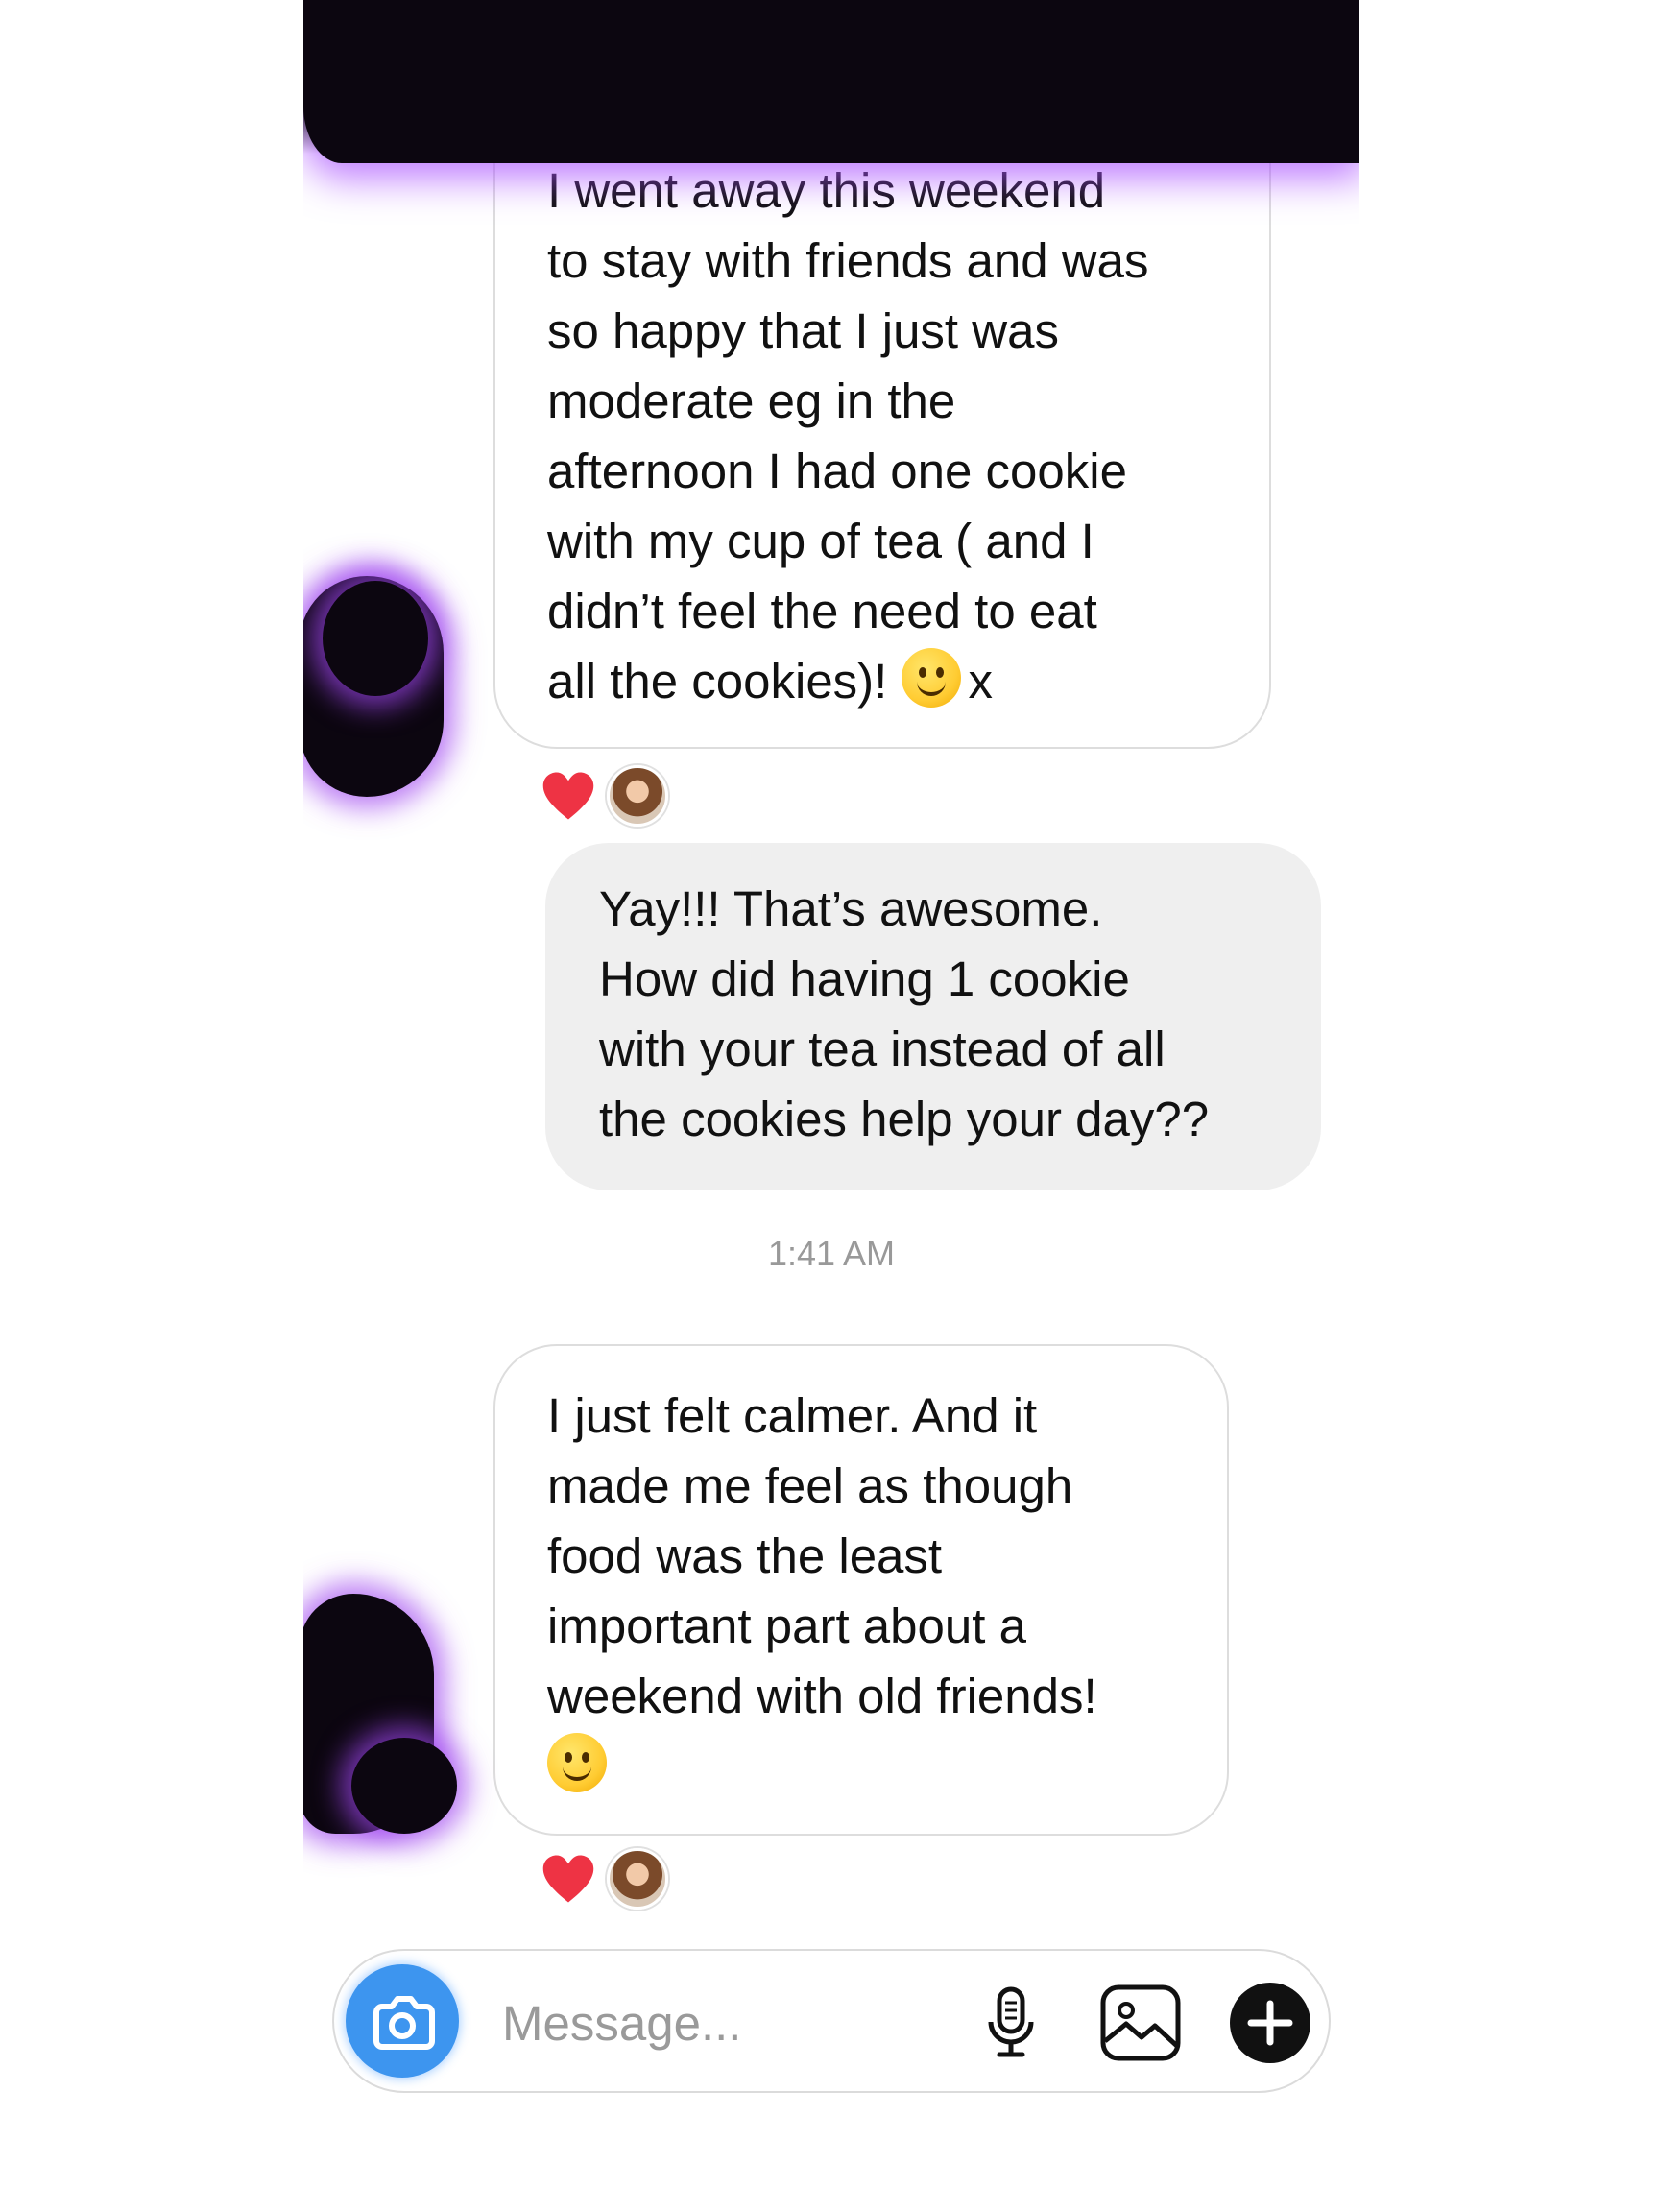 This screenshot has height=2212, width=1659. I want to click on gallery-icon, so click(1140, 2023).